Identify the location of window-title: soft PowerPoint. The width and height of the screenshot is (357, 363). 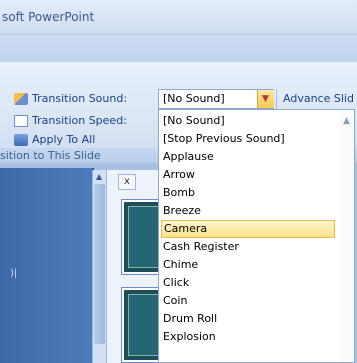
(178, 17).